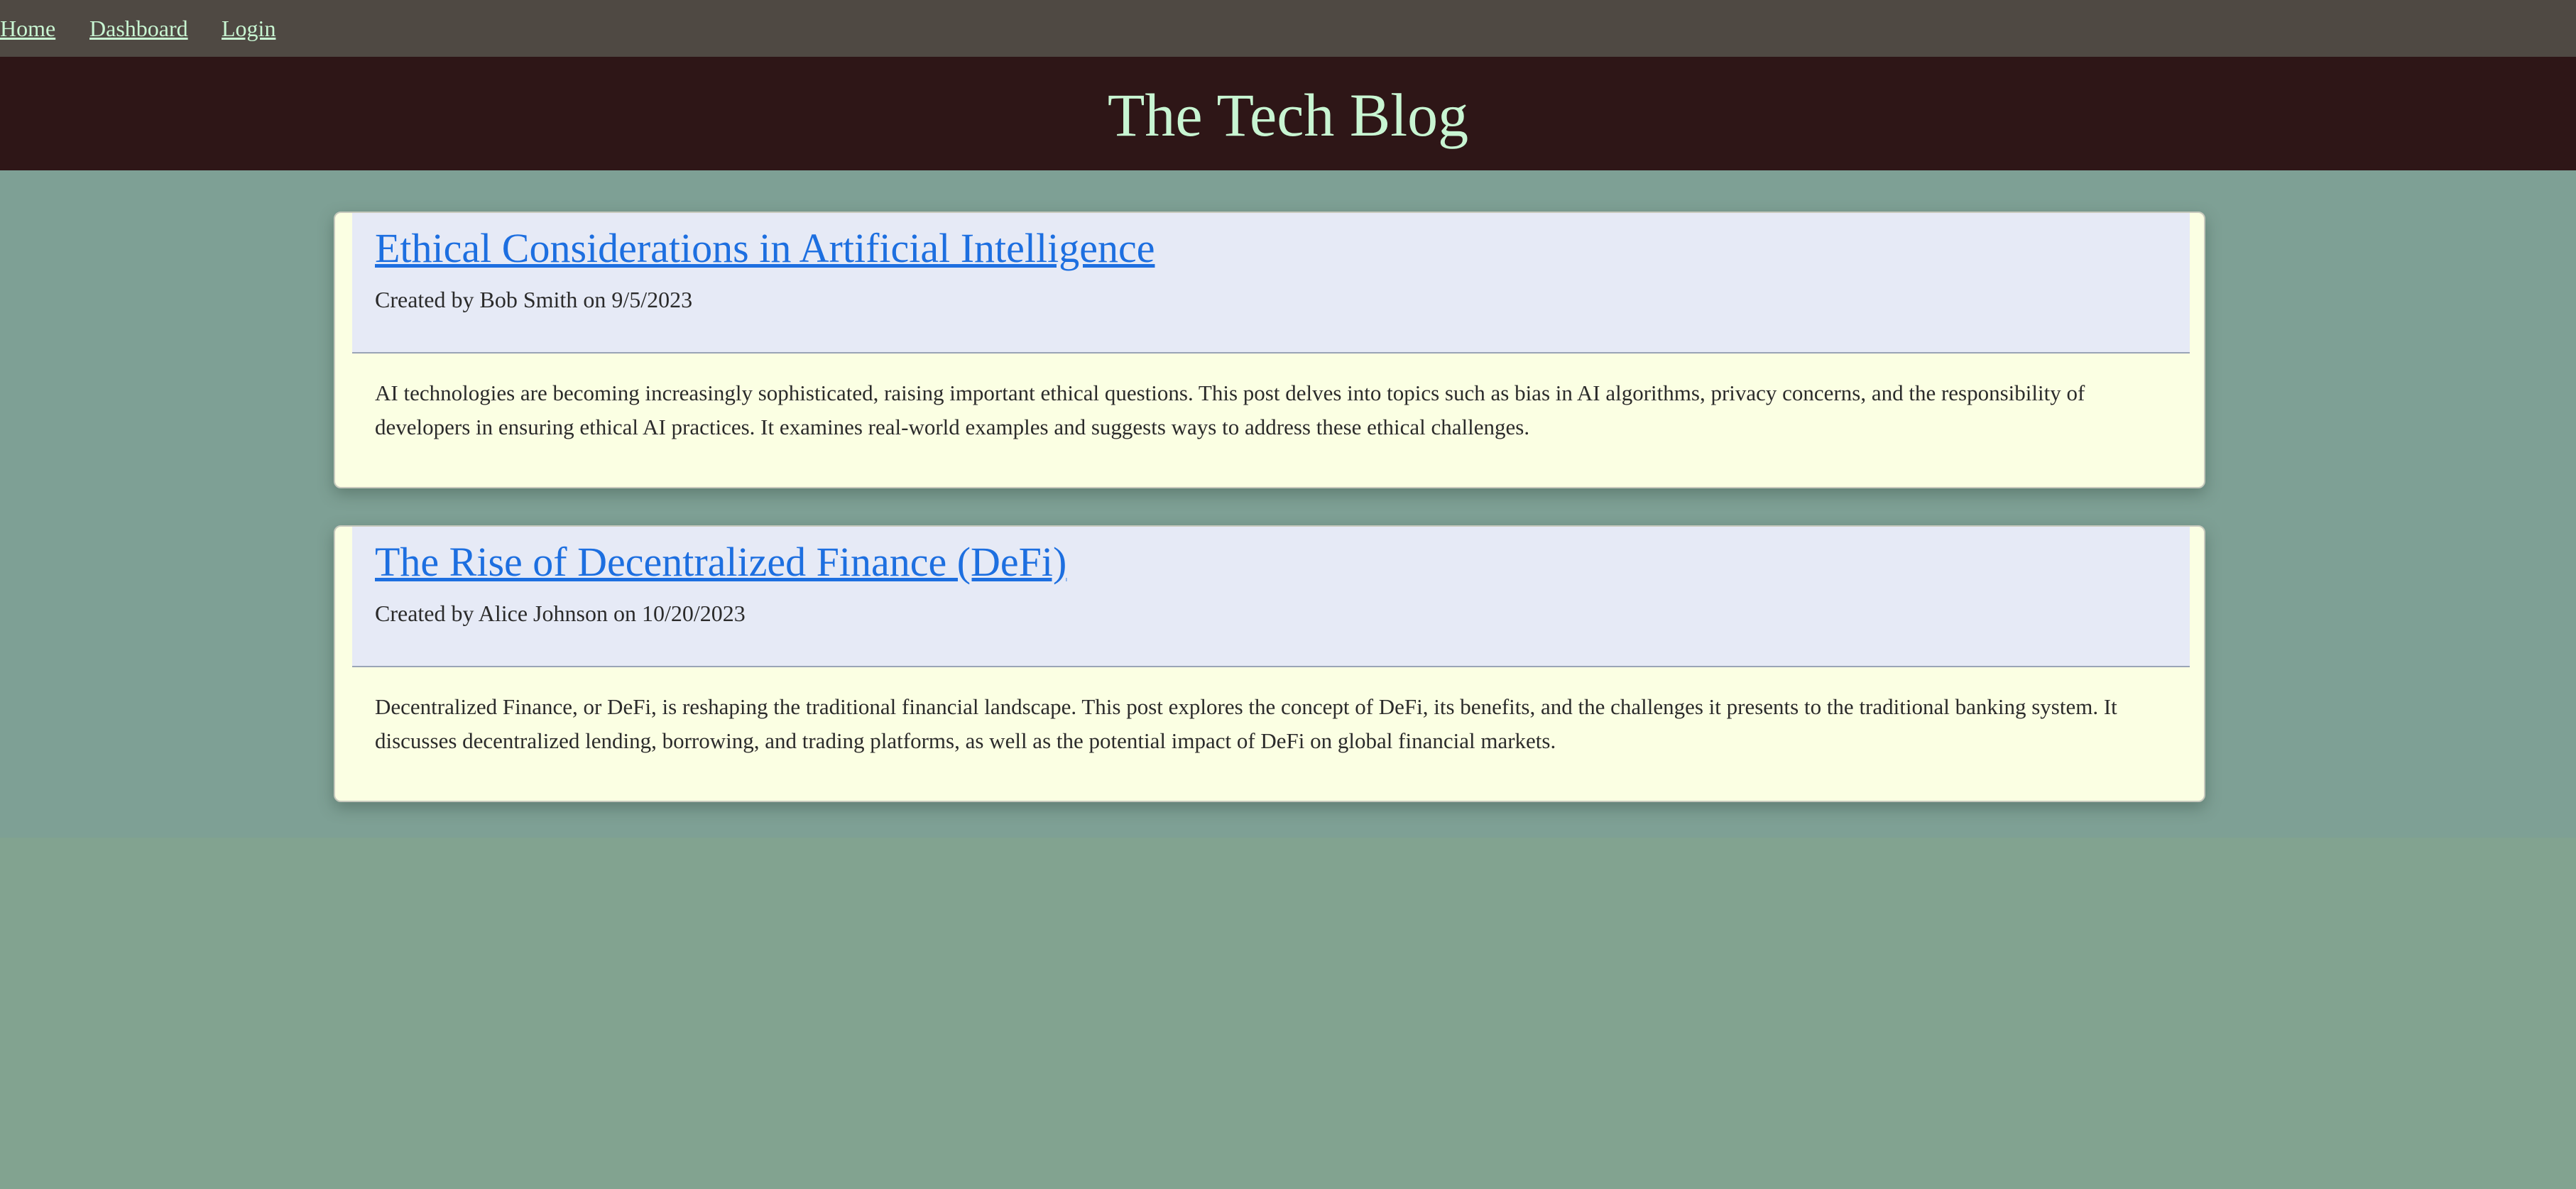 The height and width of the screenshot is (1189, 2576). What do you see at coordinates (138, 29) in the screenshot?
I see `nav-link-dashboard: Dashboard` at bounding box center [138, 29].